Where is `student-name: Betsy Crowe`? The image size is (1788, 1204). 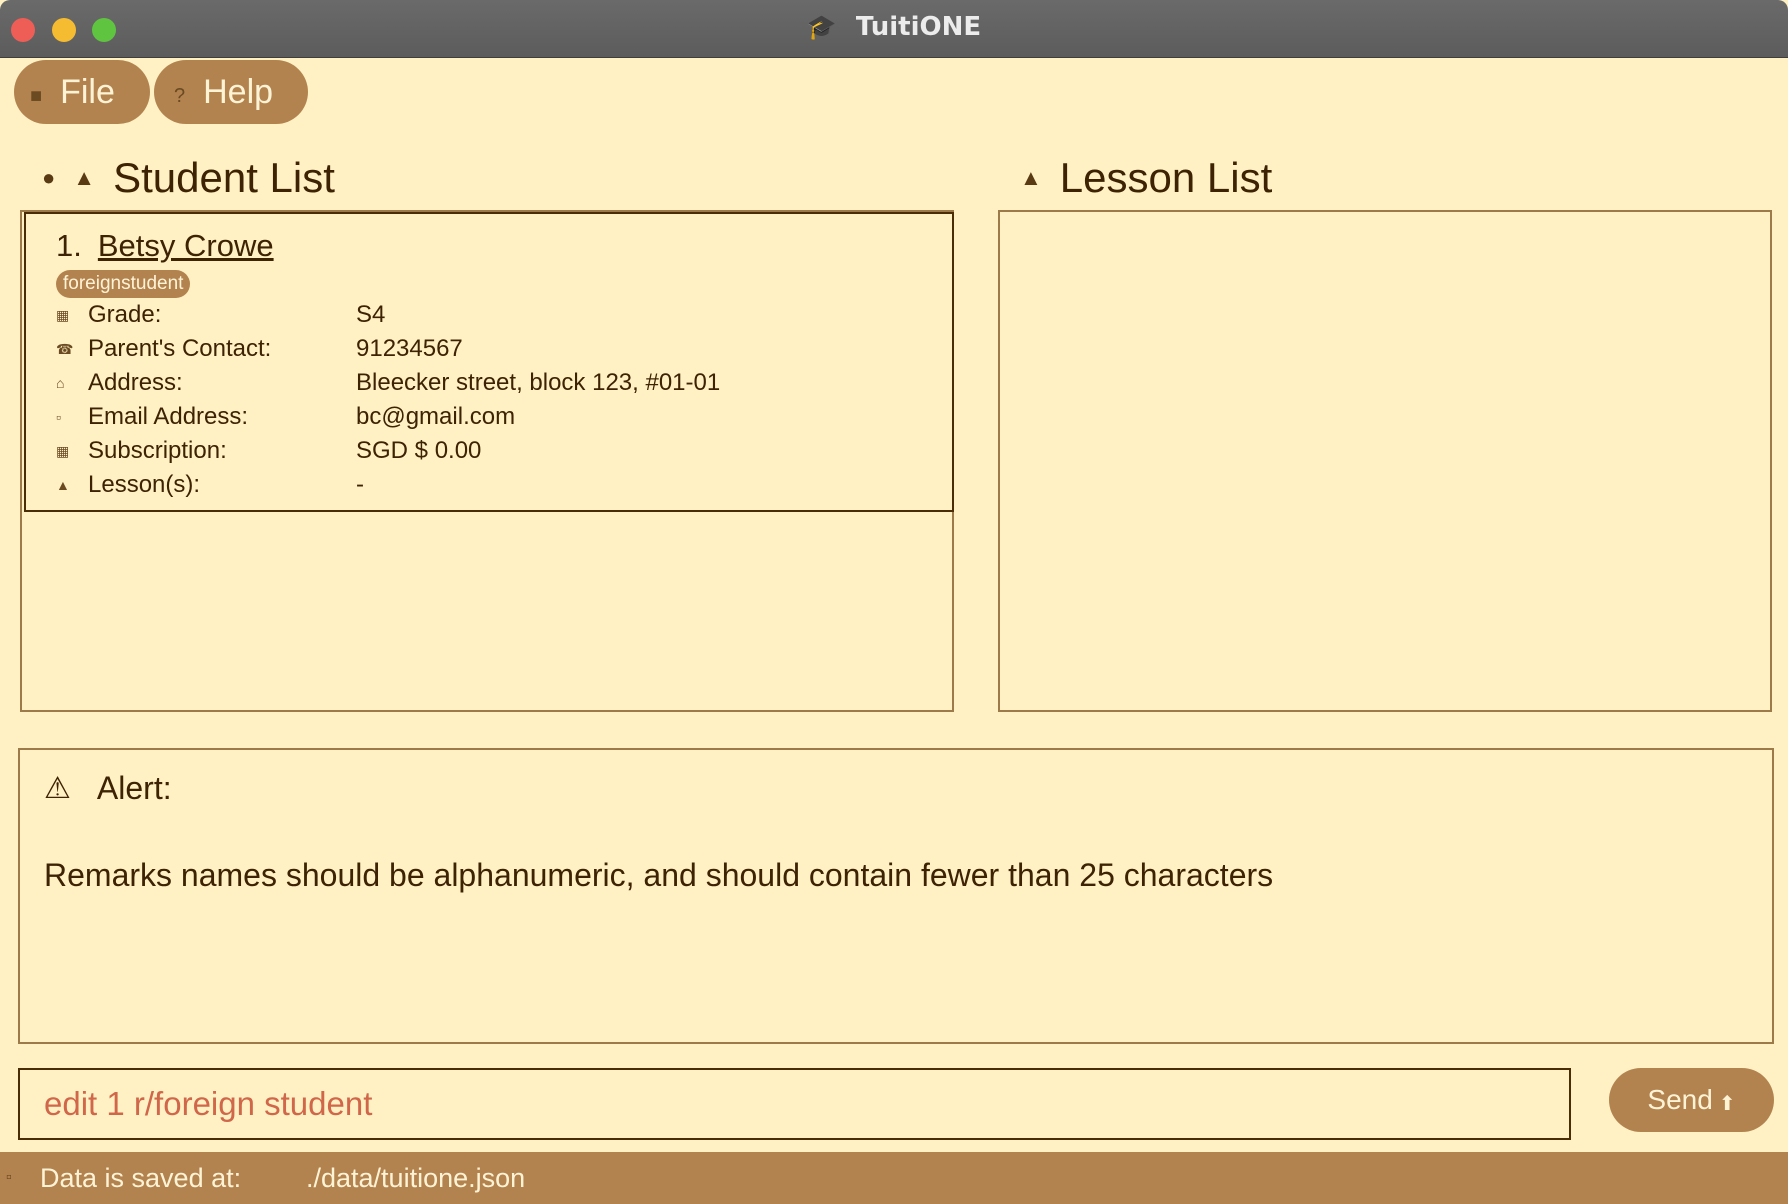
student-name: Betsy Crowe is located at coordinates (185, 245).